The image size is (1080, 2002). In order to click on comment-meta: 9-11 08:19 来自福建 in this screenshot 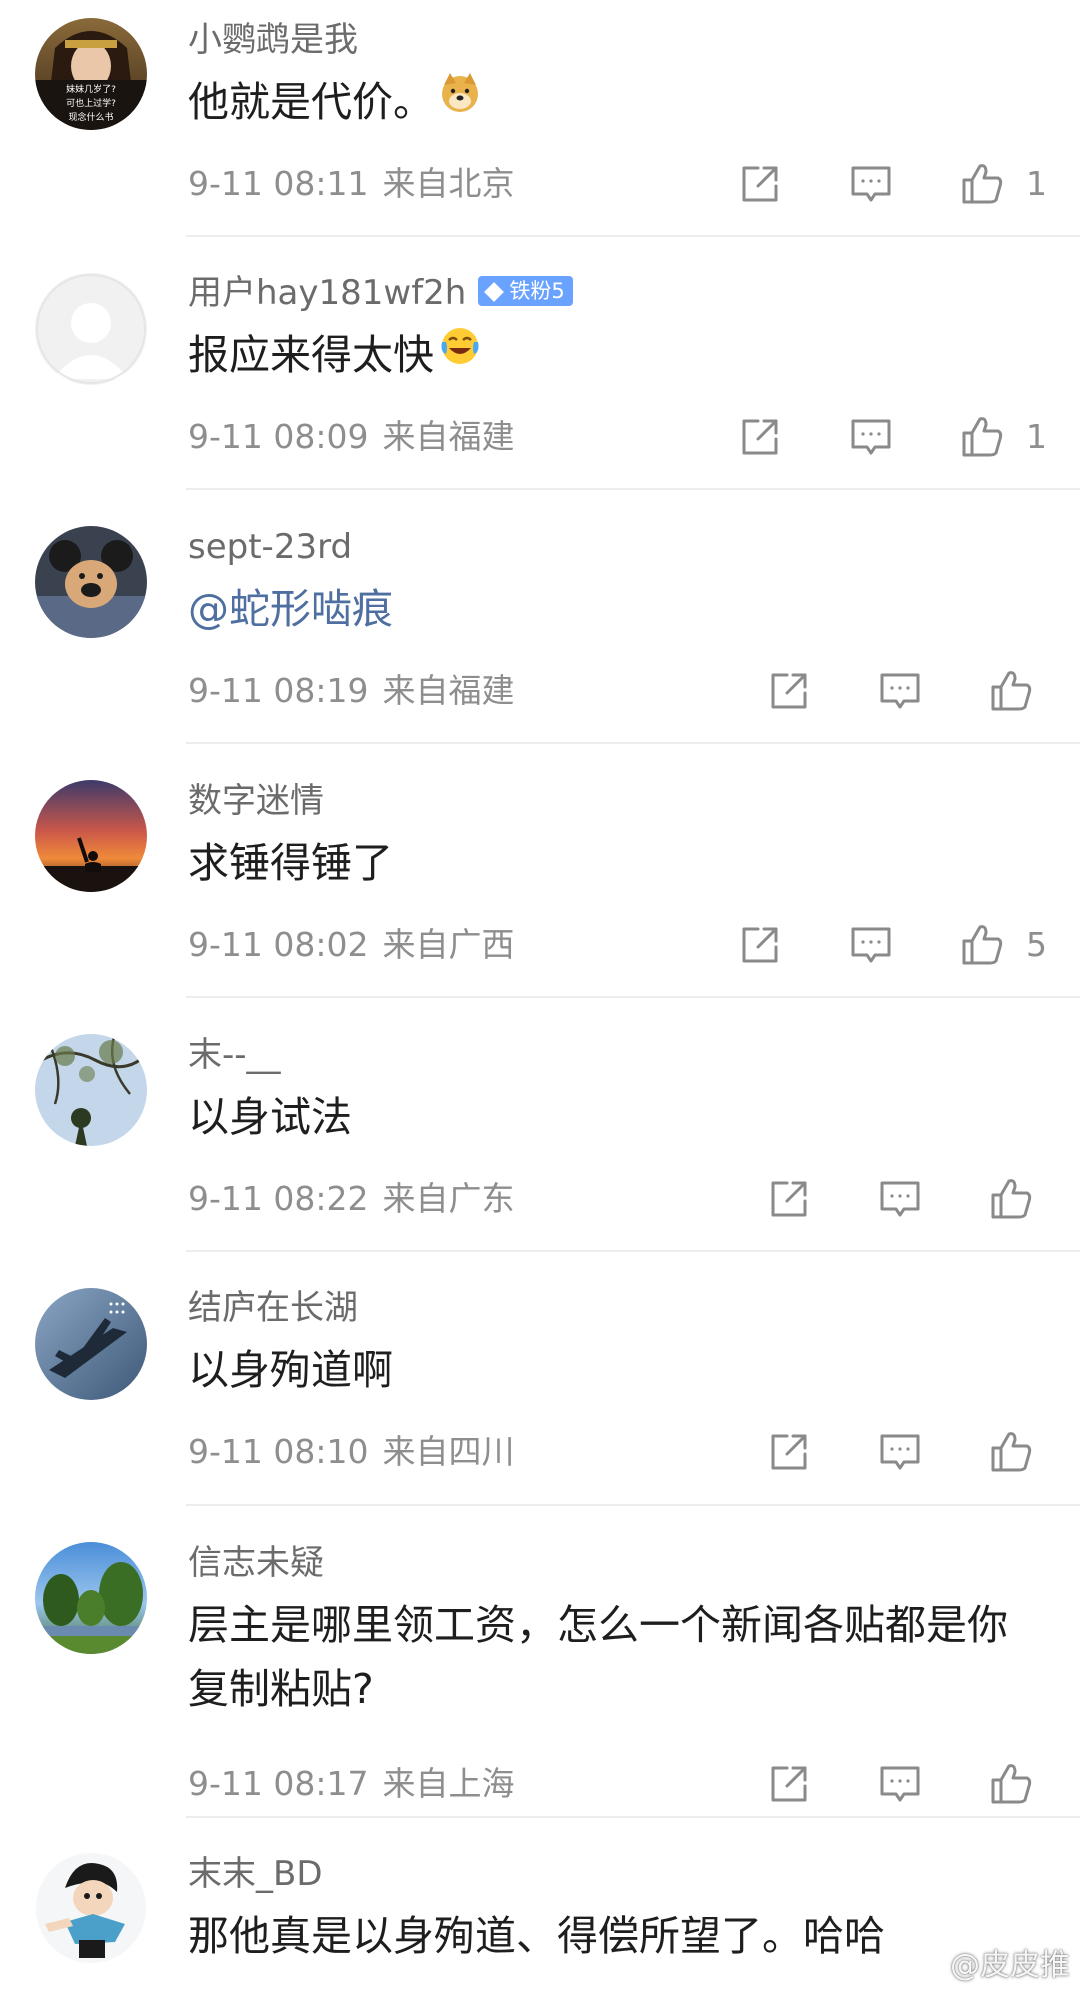, I will do `click(351, 691)`.